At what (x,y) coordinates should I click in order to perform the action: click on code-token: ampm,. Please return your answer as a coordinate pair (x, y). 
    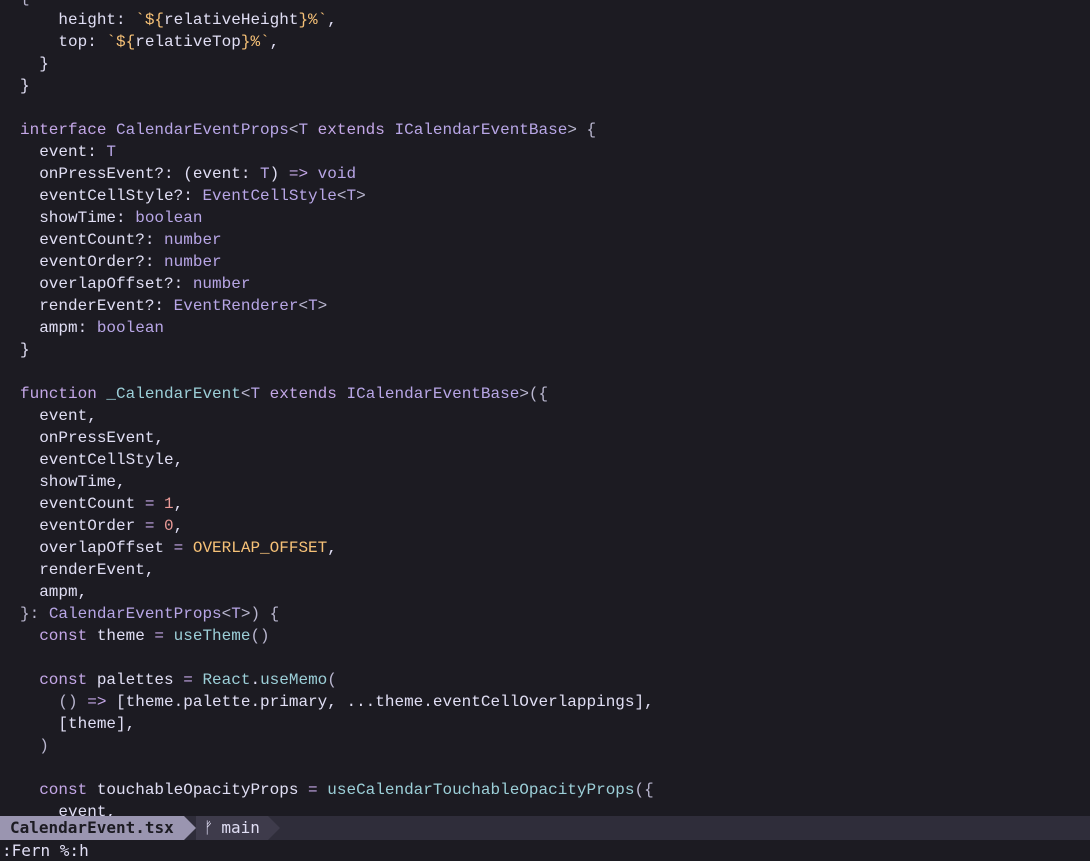
    Looking at the image, I should click on (54, 592).